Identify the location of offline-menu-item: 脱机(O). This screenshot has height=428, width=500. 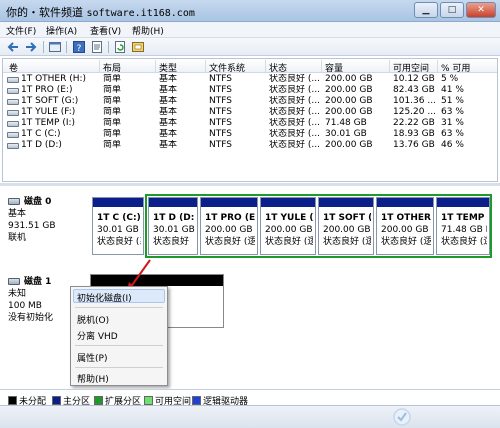
(93, 319).